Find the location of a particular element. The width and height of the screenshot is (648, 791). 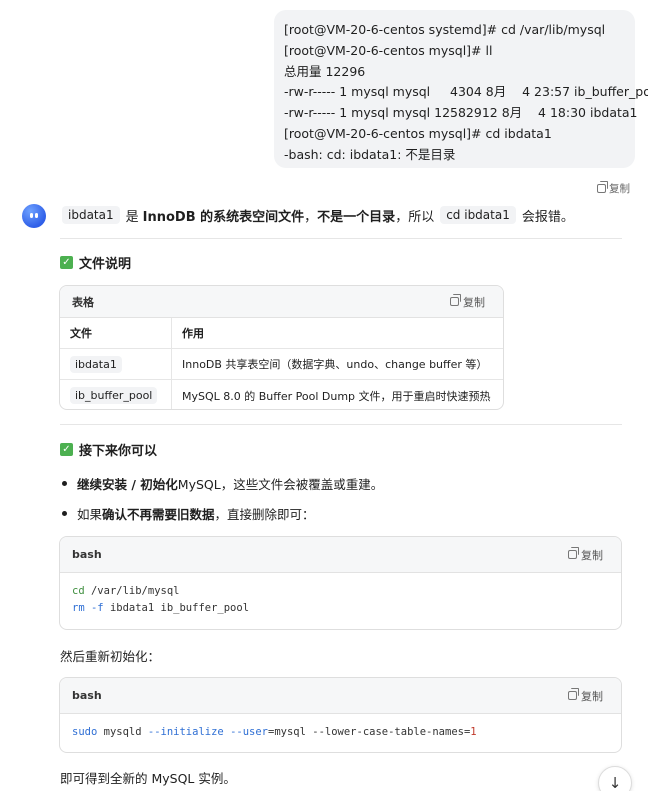

copy-message-button: 复制 is located at coordinates (613, 188).